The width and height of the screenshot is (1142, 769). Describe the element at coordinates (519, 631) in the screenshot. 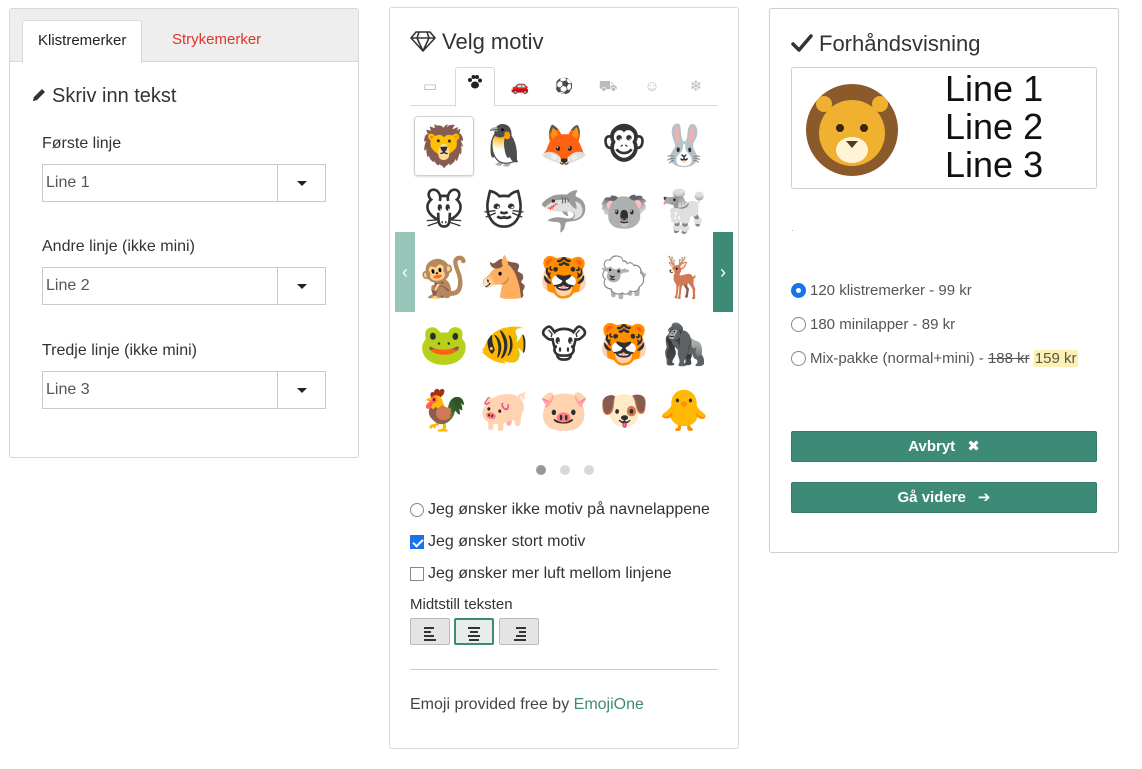

I see `align-right-button` at that location.